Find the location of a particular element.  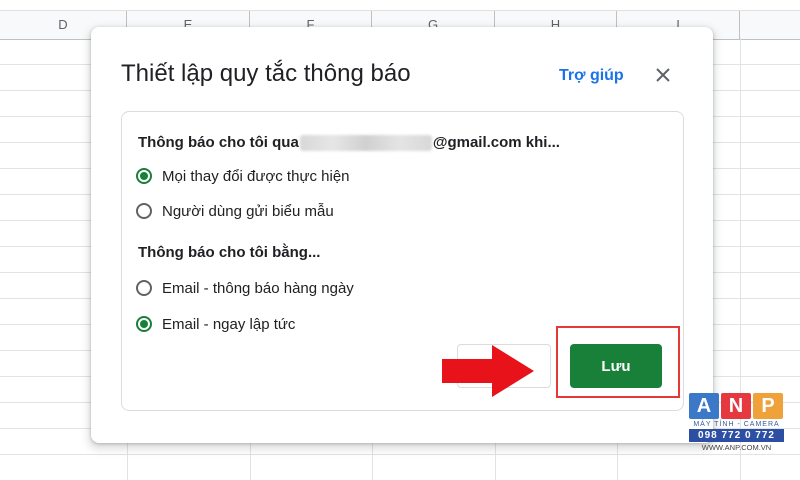

notify-via-prefix: Thông báo cho tôi qua is located at coordinates (218, 142).